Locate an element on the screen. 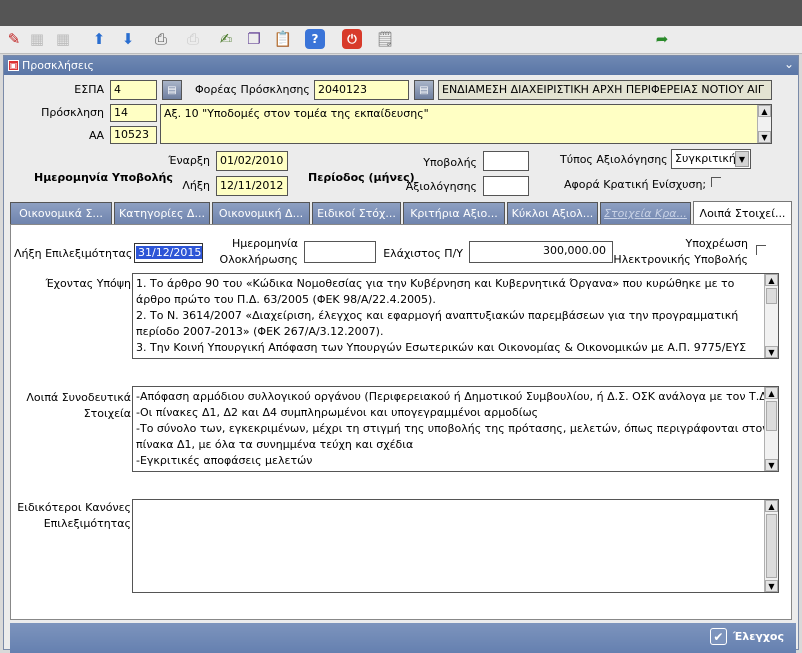  notes-button: 🗒 is located at coordinates (385, 39).